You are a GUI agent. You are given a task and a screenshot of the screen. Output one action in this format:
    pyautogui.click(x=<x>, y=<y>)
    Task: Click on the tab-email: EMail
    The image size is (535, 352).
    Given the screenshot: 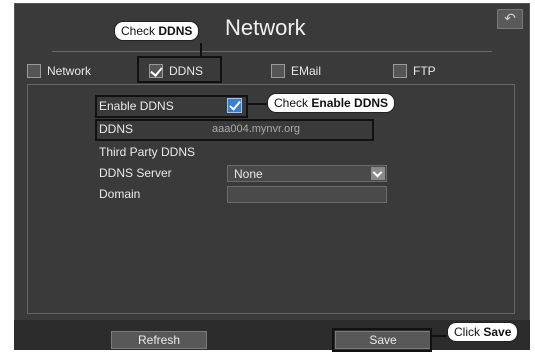 What is the action you would take?
    pyautogui.click(x=296, y=71)
    